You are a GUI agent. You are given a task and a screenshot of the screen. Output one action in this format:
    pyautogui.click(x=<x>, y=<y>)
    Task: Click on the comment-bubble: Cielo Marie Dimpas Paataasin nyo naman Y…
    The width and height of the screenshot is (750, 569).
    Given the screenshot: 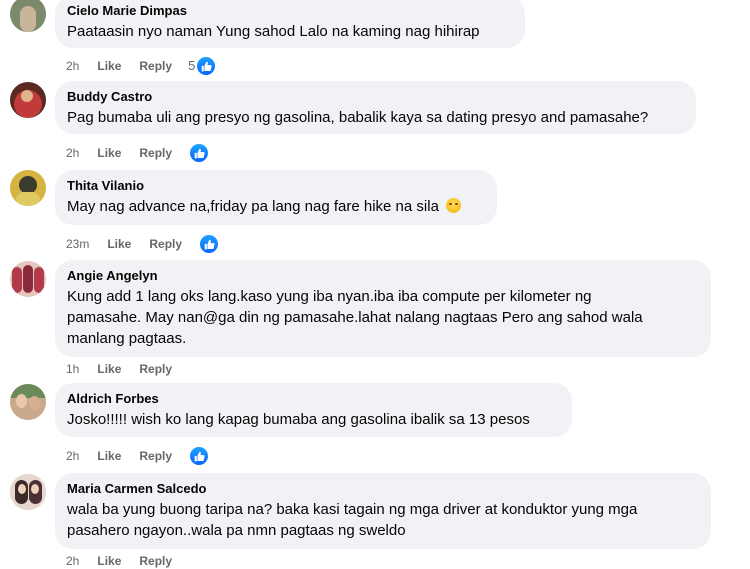 What is the action you would take?
    pyautogui.click(x=290, y=24)
    